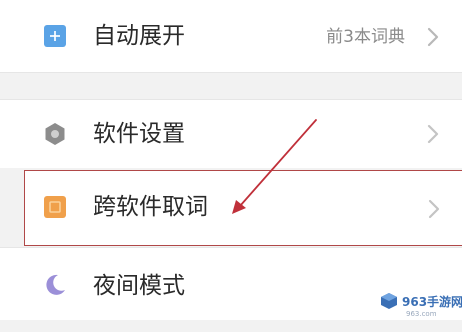 Image resolution: width=462 pixels, height=332 pixels. Describe the element at coordinates (150, 207) in the screenshot. I see `settings-item-label: 跨软件取词` at that location.